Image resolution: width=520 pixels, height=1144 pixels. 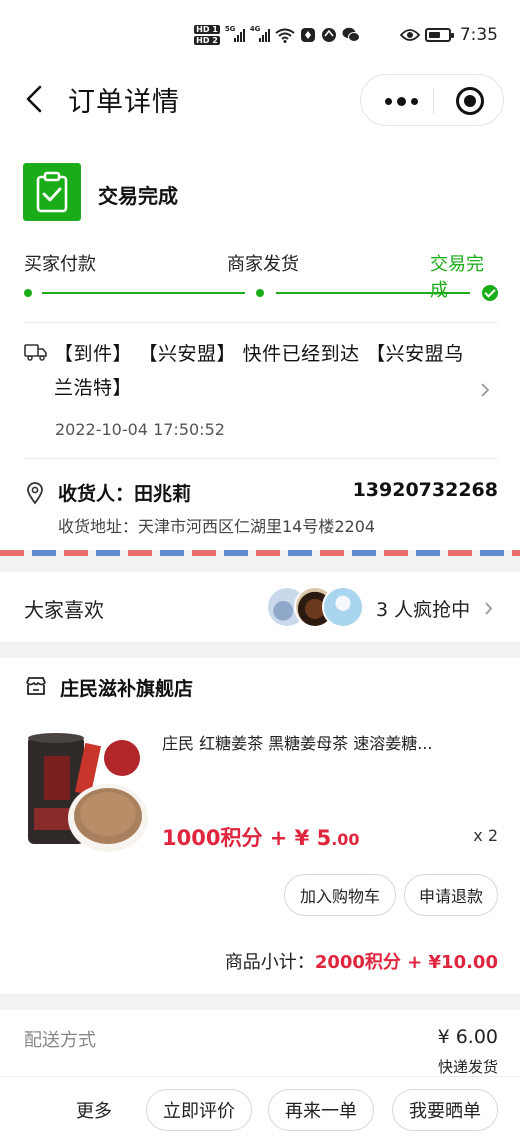 I want to click on shipping-address: 收货地址：天津市河西区仁湖里14号楼2204, so click(x=217, y=526).